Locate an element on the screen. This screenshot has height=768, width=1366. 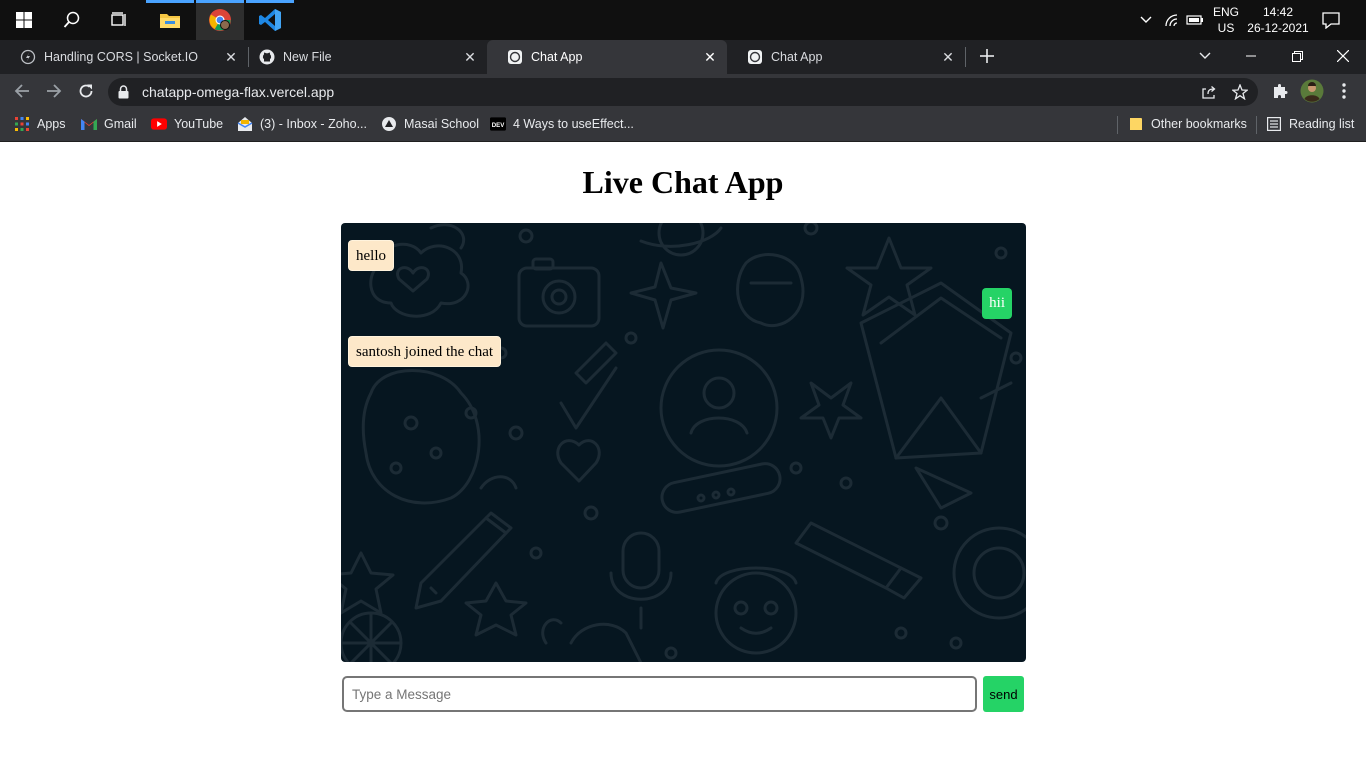
dev-icon: DEV is located at coordinates (498, 124).